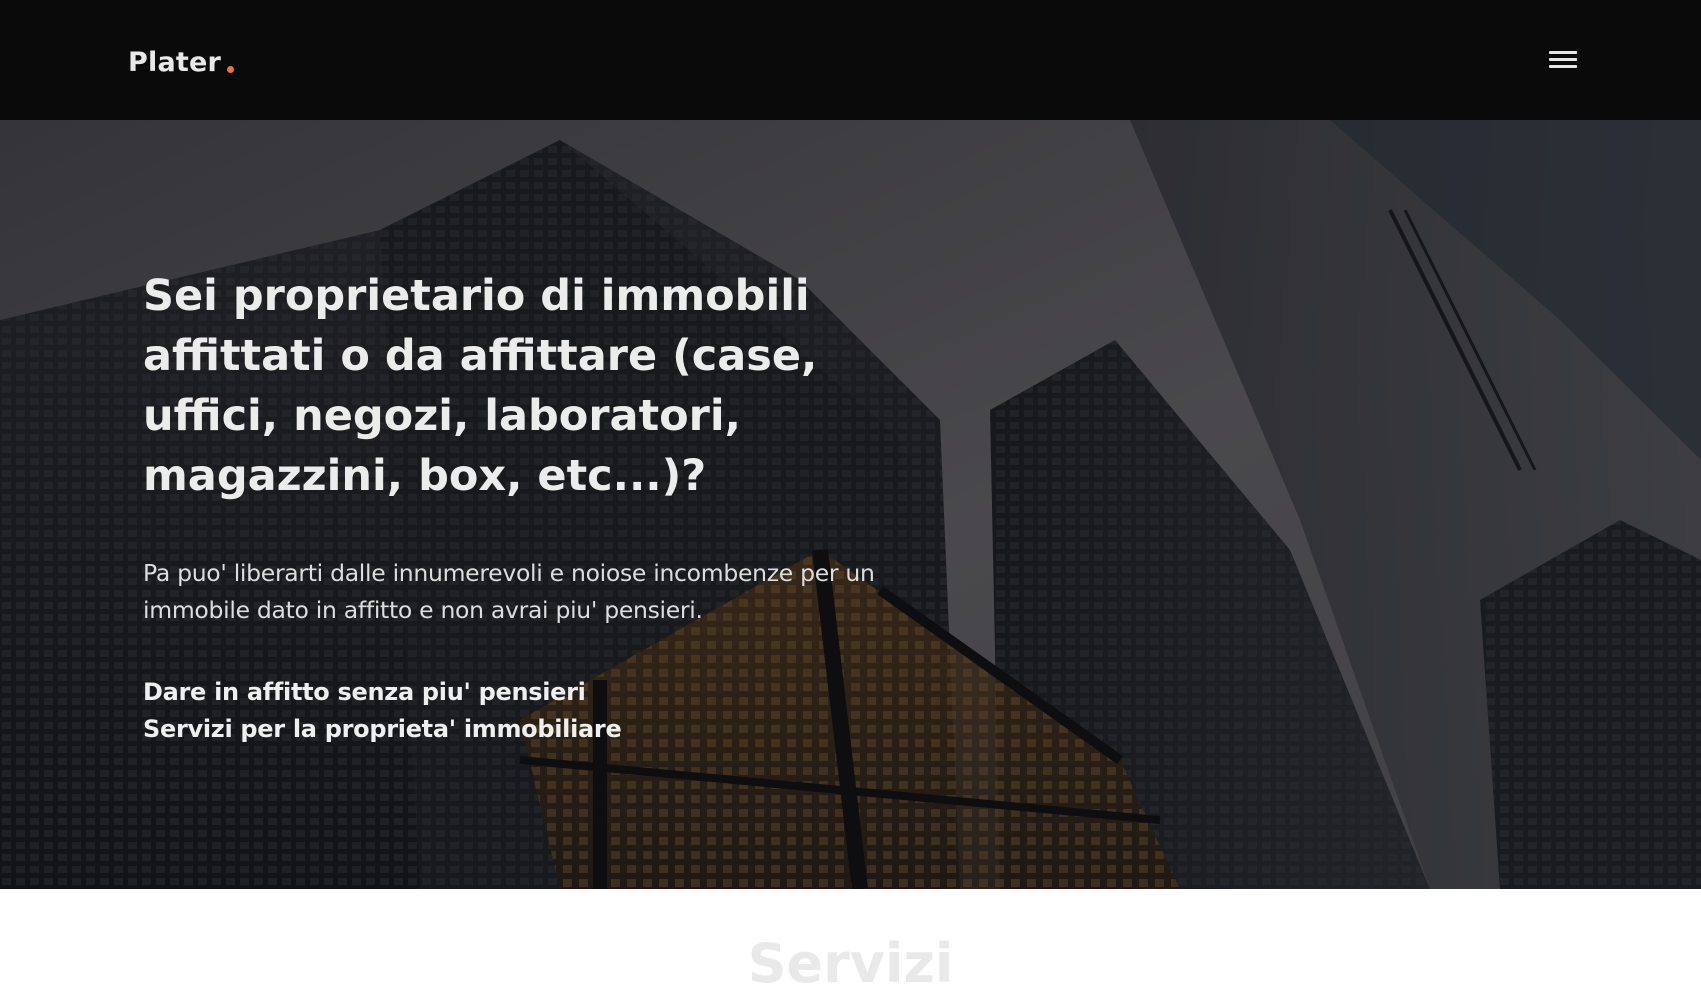  What do you see at coordinates (174, 62) in the screenshot?
I see `brand-name: Plater` at bounding box center [174, 62].